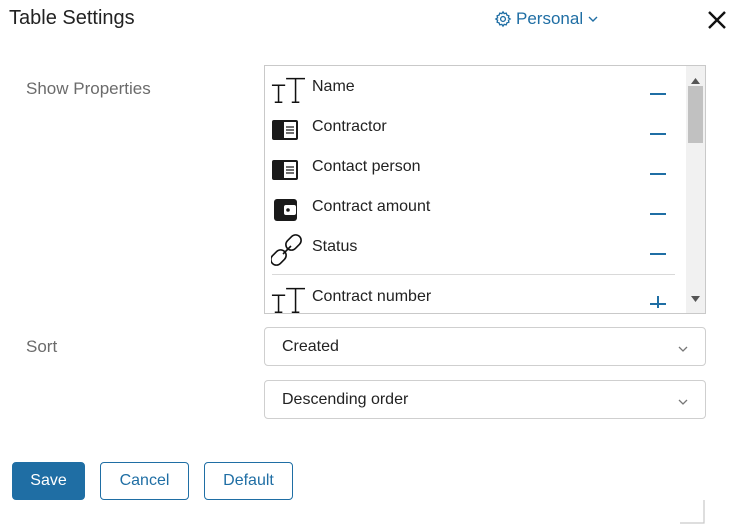  What do you see at coordinates (503, 19) in the screenshot?
I see `gear-icon` at bounding box center [503, 19].